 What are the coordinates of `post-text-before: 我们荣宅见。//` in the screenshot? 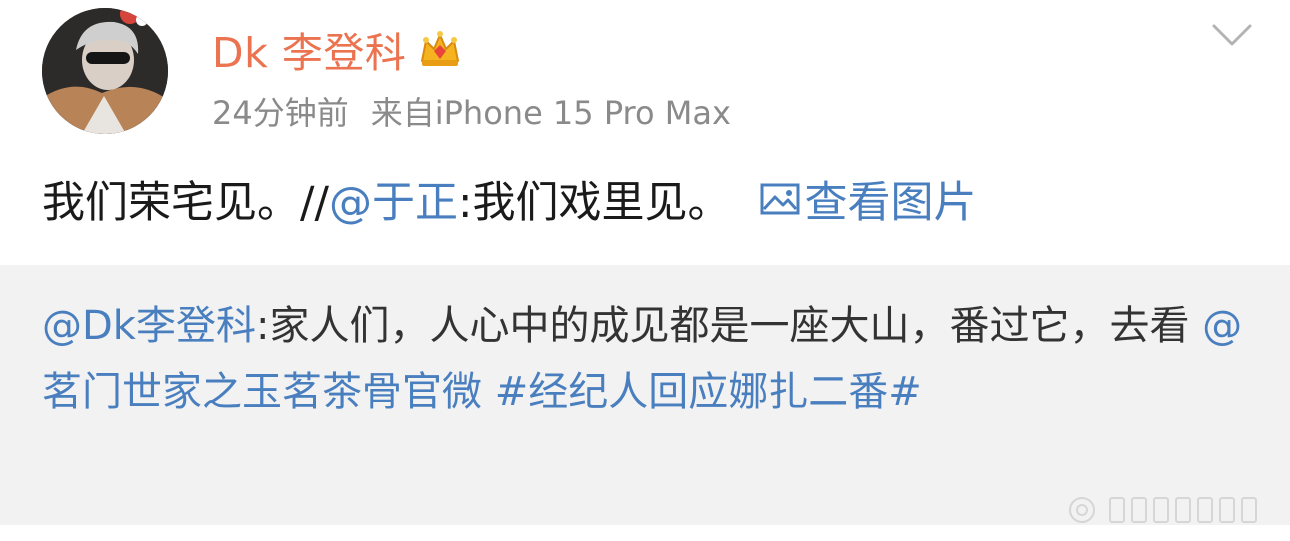 It's located at (185, 203).